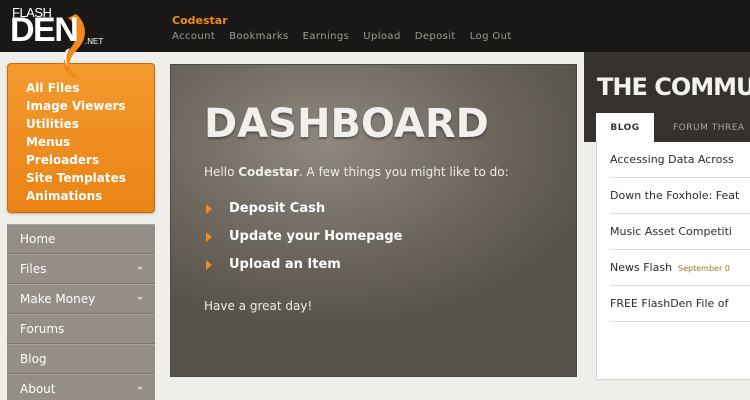  What do you see at coordinates (200, 20) in the screenshot?
I see `username-link: Codestar` at bounding box center [200, 20].